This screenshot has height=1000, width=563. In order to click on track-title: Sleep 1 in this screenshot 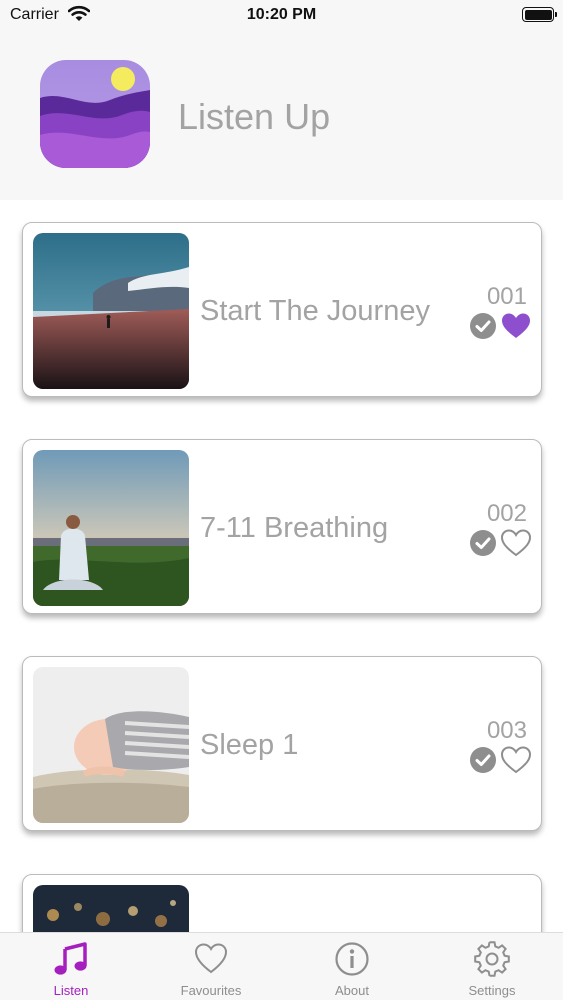, I will do `click(249, 745)`.